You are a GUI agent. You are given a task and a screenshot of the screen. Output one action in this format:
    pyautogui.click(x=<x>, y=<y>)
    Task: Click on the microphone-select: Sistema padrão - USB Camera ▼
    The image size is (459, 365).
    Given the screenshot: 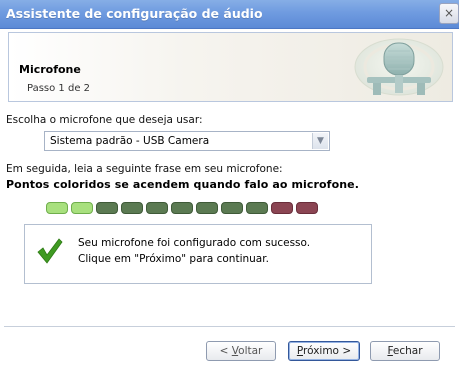 What is the action you would take?
    pyautogui.click(x=187, y=141)
    